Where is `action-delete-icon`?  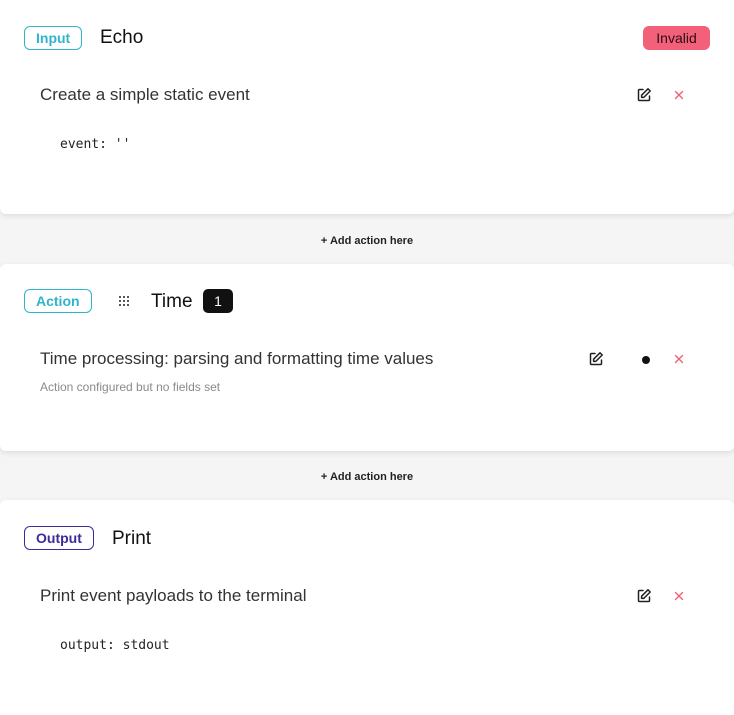 action-delete-icon is located at coordinates (679, 359).